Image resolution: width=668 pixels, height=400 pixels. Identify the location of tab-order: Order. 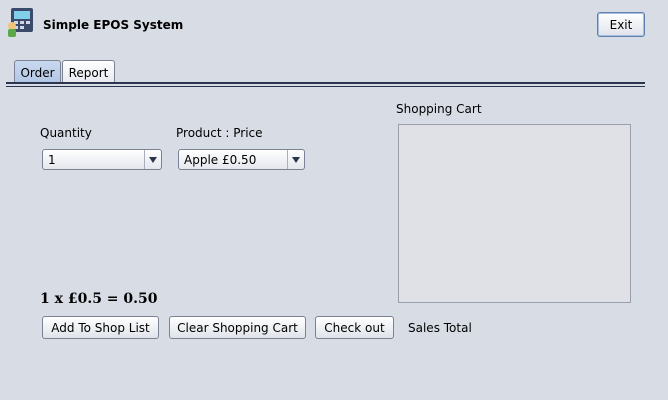
(37, 72).